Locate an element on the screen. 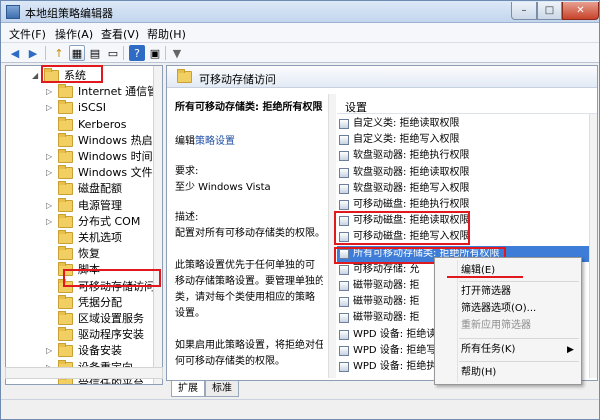 This screenshot has height=420, width=600. tree-item-label: 可移动存储访问 is located at coordinates (116, 286).